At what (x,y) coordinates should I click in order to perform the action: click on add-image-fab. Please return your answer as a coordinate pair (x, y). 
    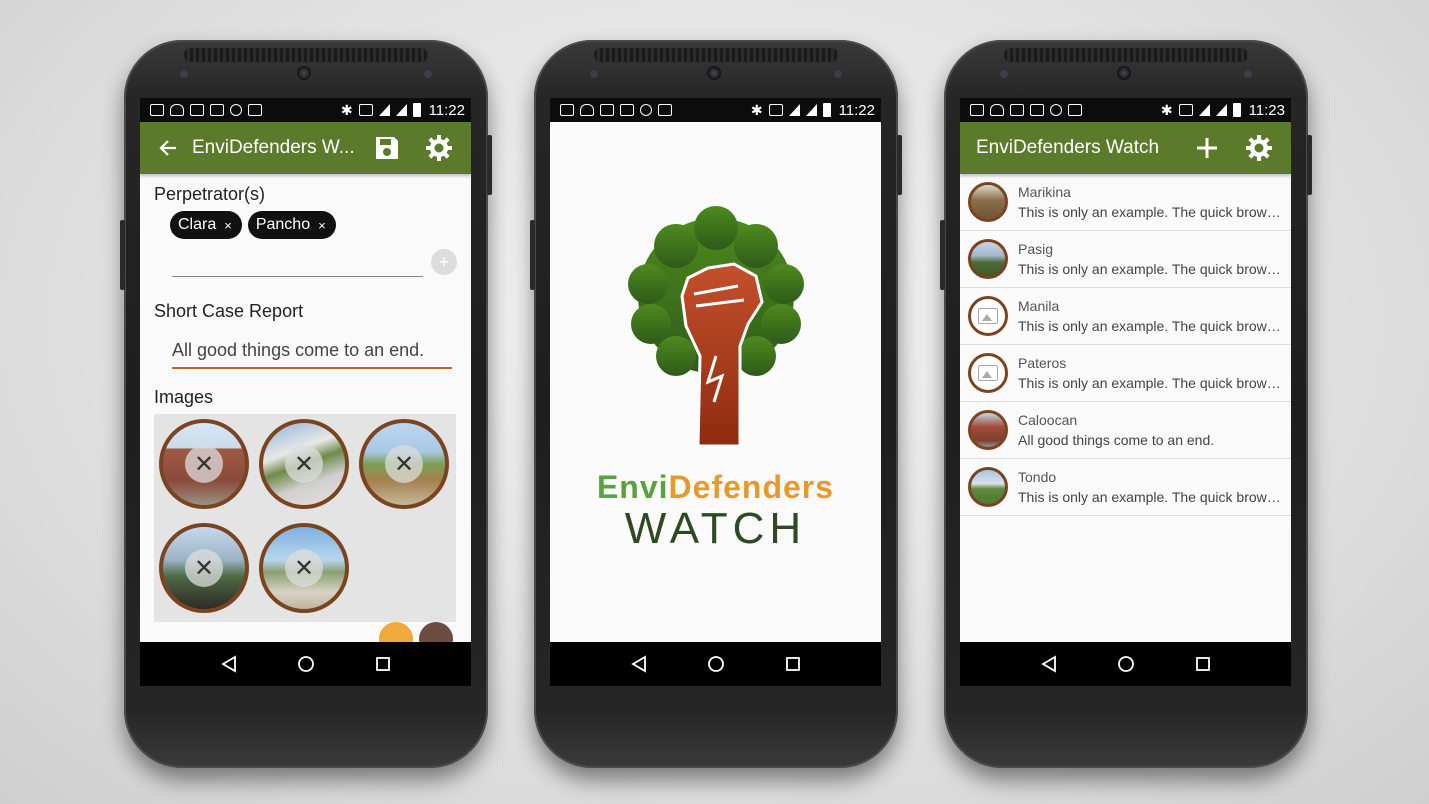
    Looking at the image, I should click on (396, 632).